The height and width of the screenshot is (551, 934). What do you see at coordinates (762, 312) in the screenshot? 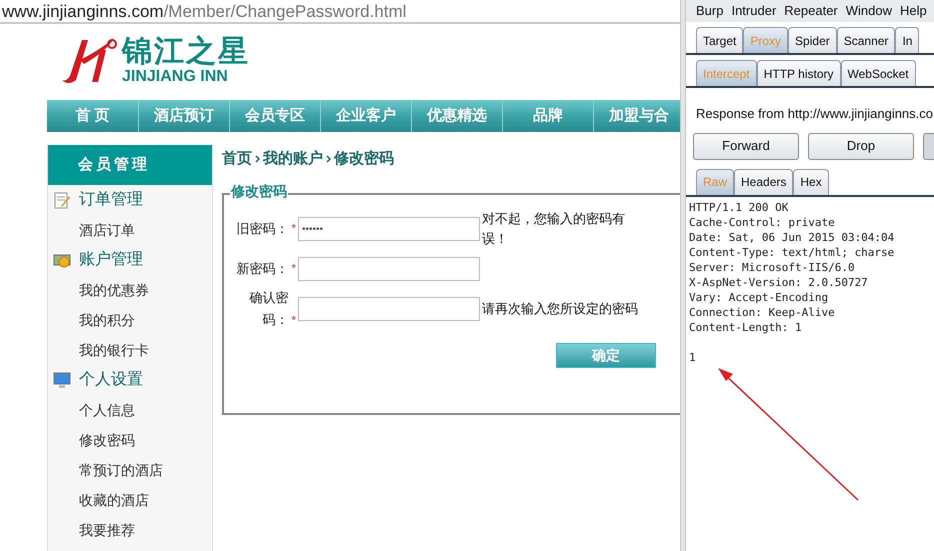
I see `response-line: Connection: Keep-Alive` at bounding box center [762, 312].